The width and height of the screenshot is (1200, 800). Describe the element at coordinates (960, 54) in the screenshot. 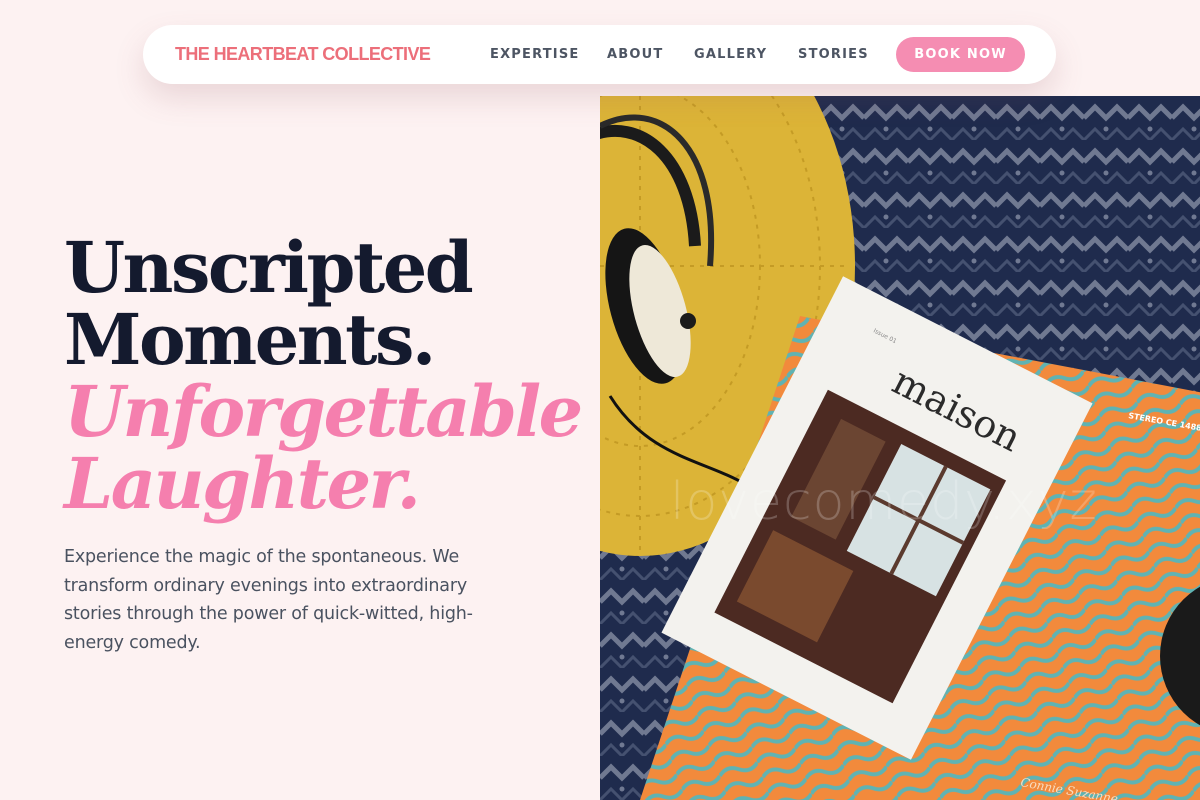

I see `book-now-button: BOOK NOW` at that location.